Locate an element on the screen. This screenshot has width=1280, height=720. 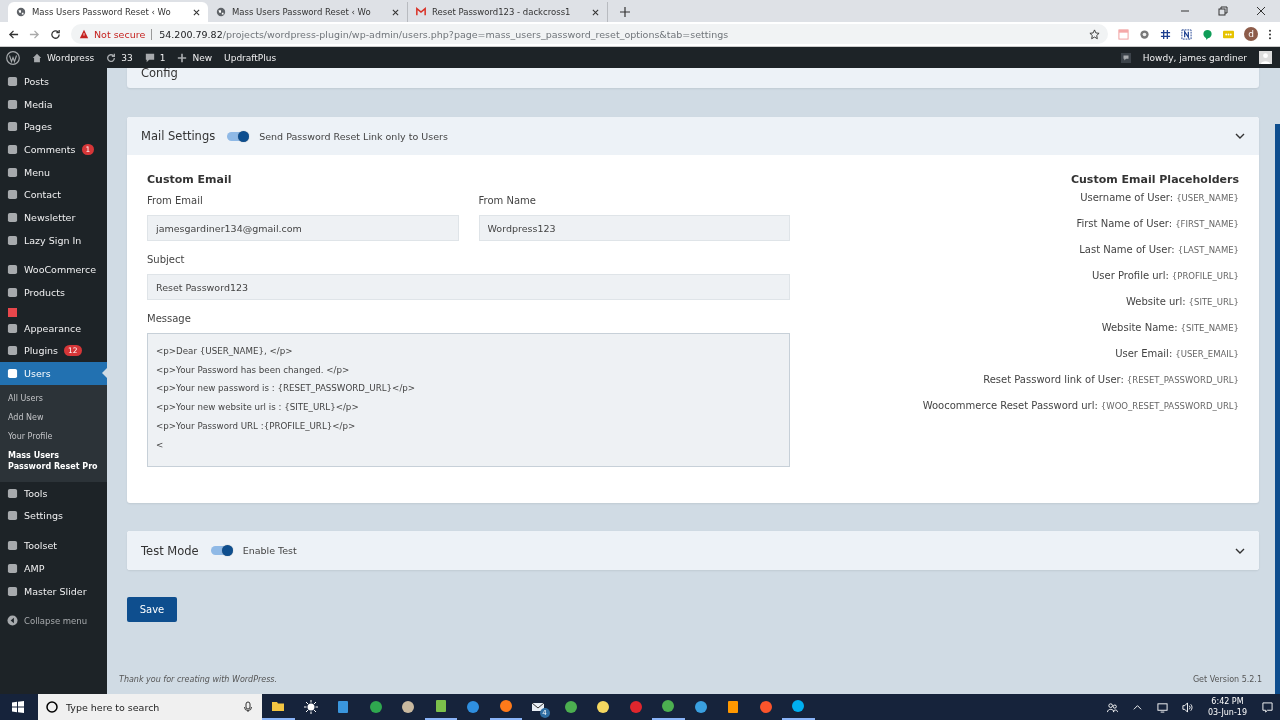
profile-avatar: d is located at coordinates (1251, 34).